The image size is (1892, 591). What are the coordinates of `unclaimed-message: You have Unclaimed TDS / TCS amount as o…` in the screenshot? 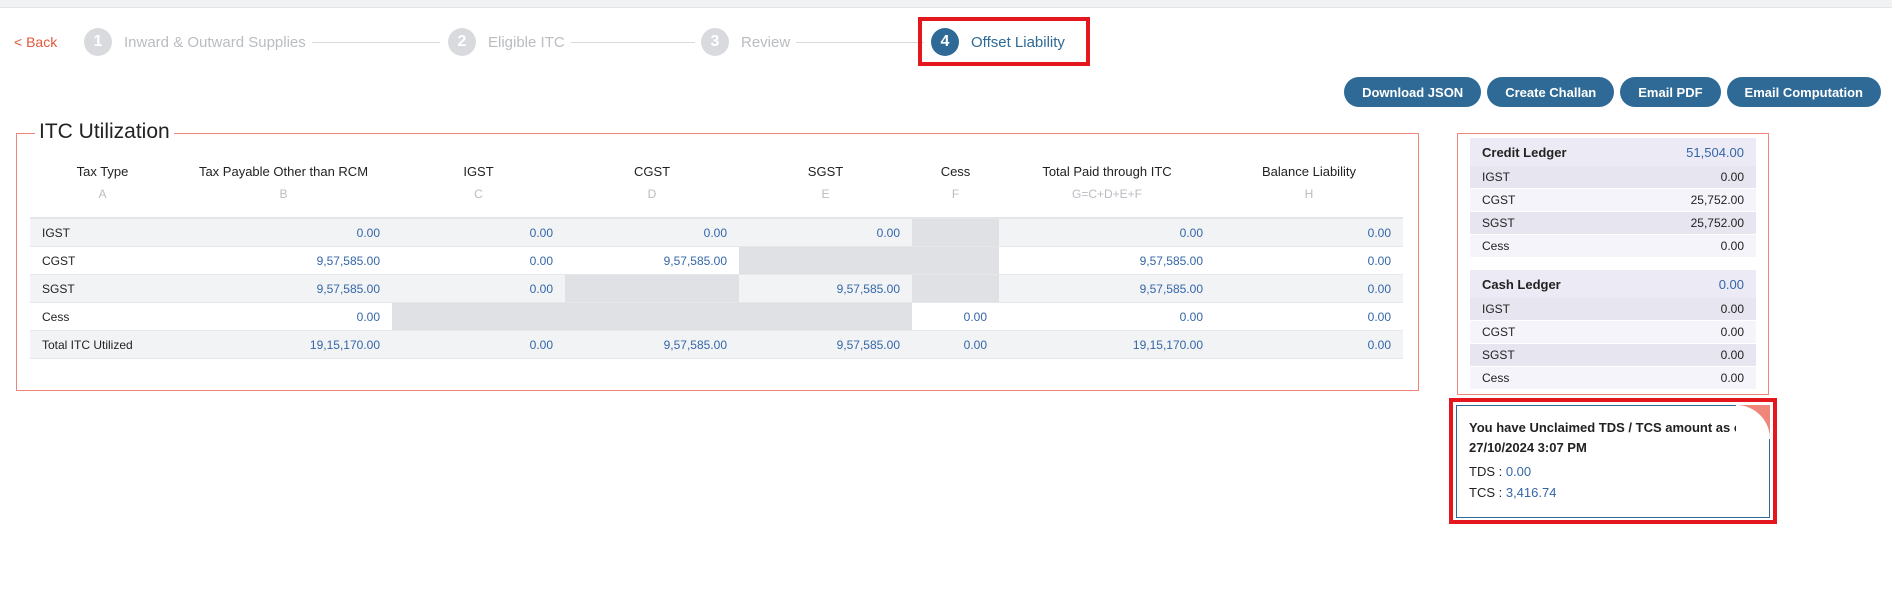 It's located at (1613, 437).